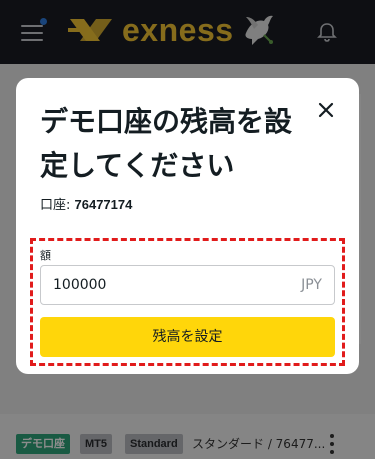 The image size is (375, 459). I want to click on close-icon, so click(326, 110).